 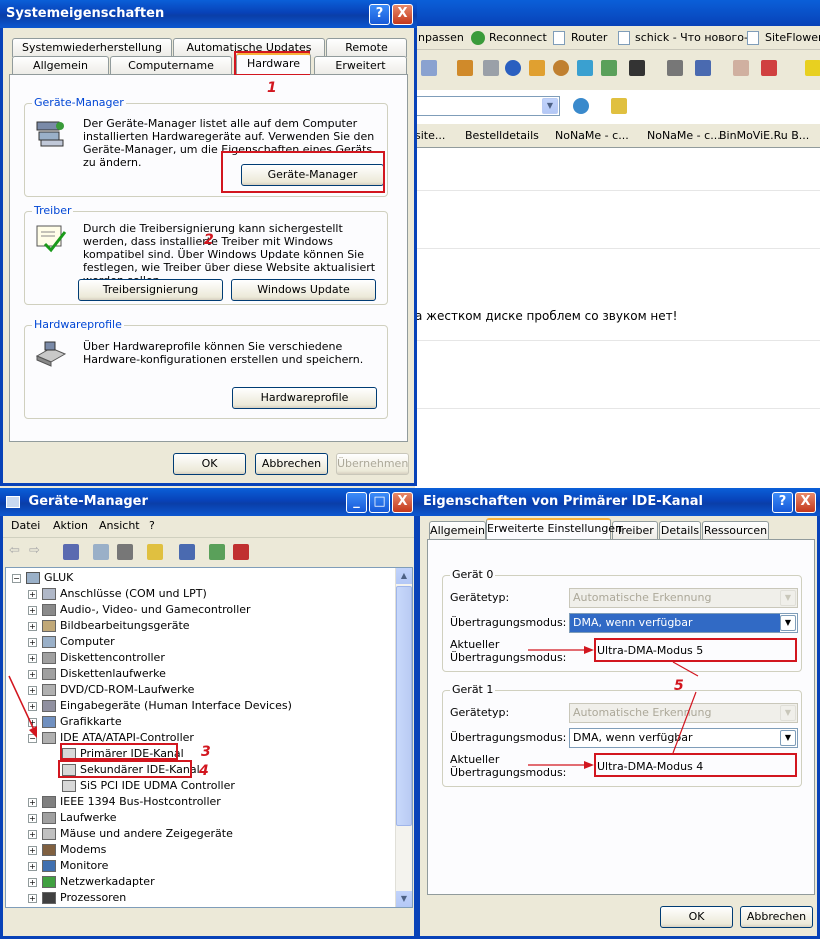 What do you see at coordinates (585, 68) in the screenshot?
I see `gallery-icon` at bounding box center [585, 68].